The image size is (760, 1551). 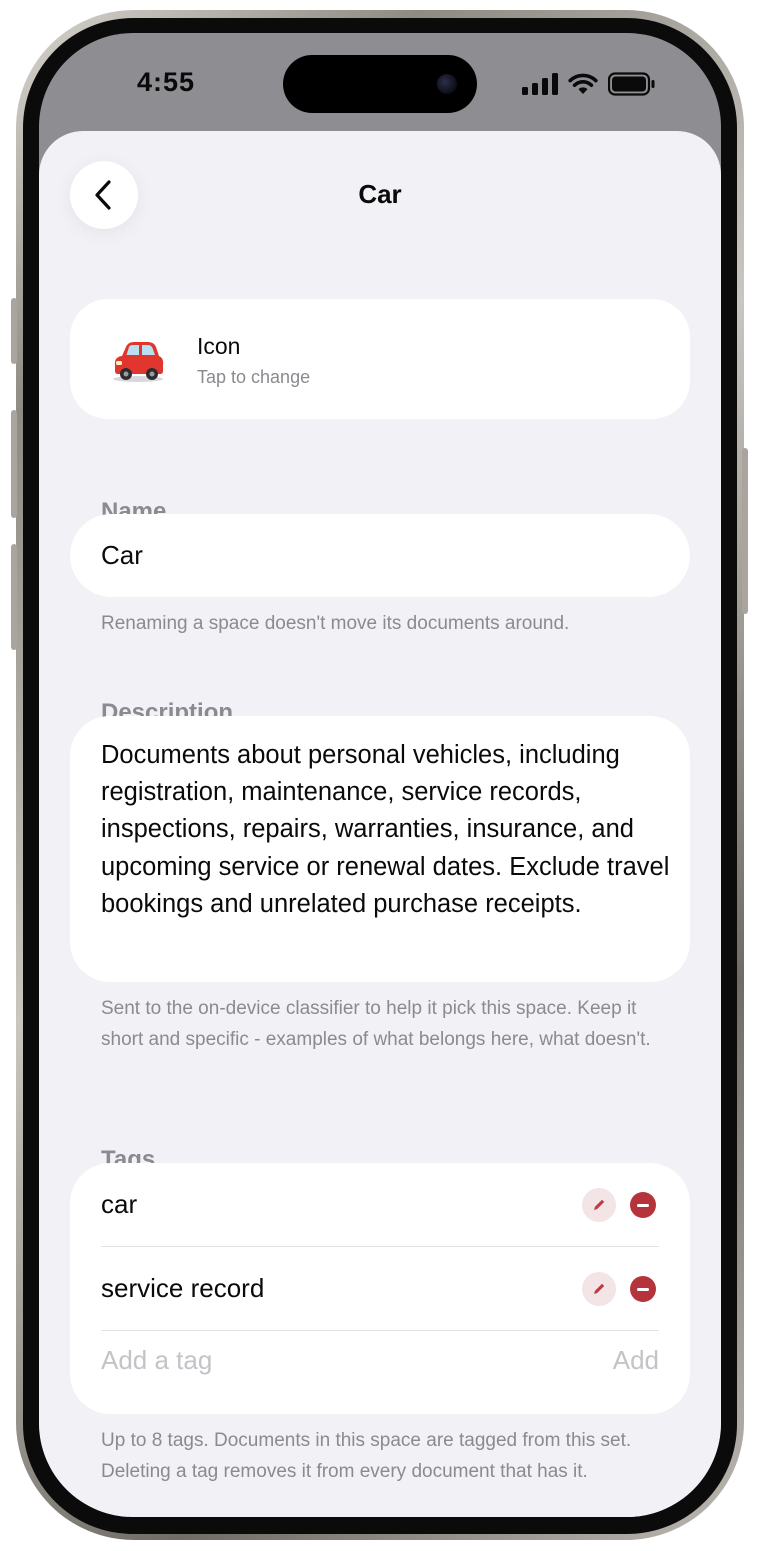 I want to click on status-time: 4:55, so click(x=166, y=82).